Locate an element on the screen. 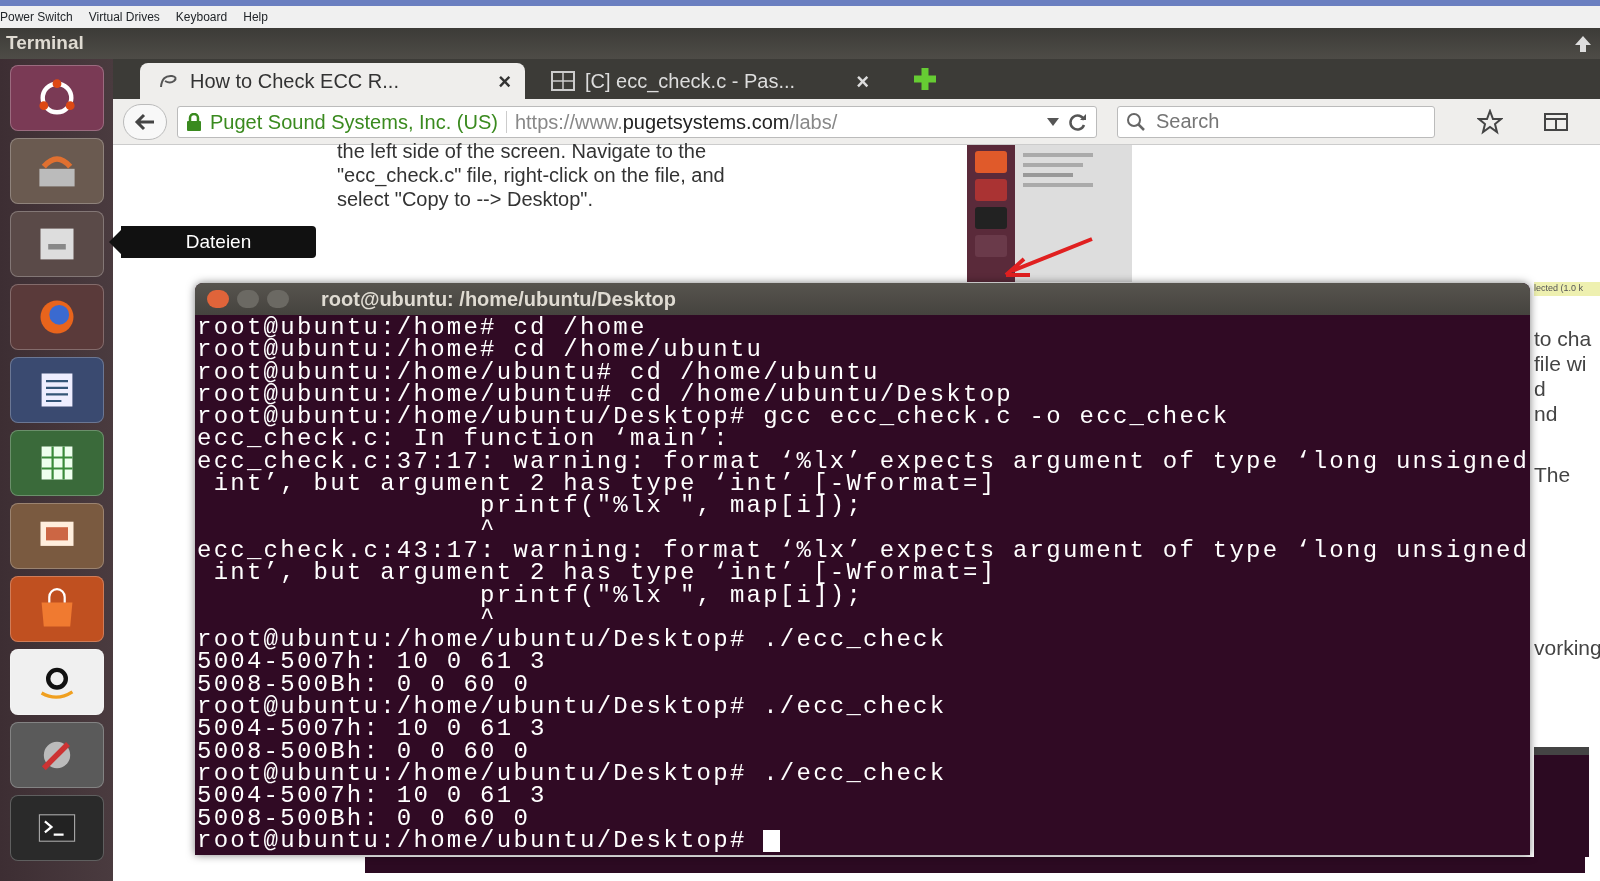 The height and width of the screenshot is (881, 1600). search-field: Search is located at coordinates (1276, 121).